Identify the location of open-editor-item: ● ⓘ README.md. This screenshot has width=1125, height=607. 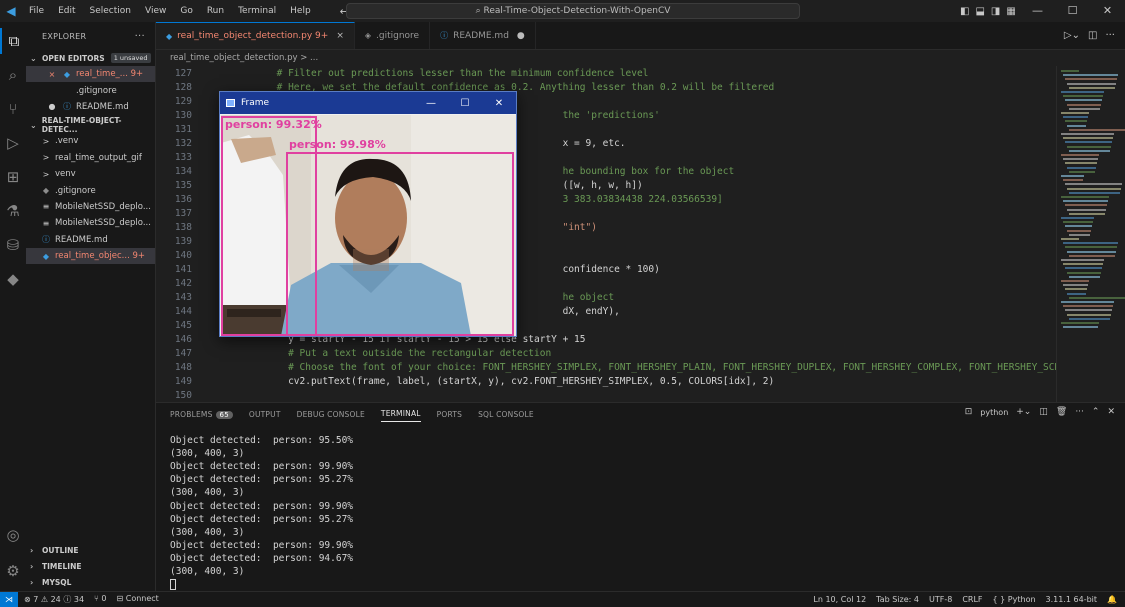
(90, 107).